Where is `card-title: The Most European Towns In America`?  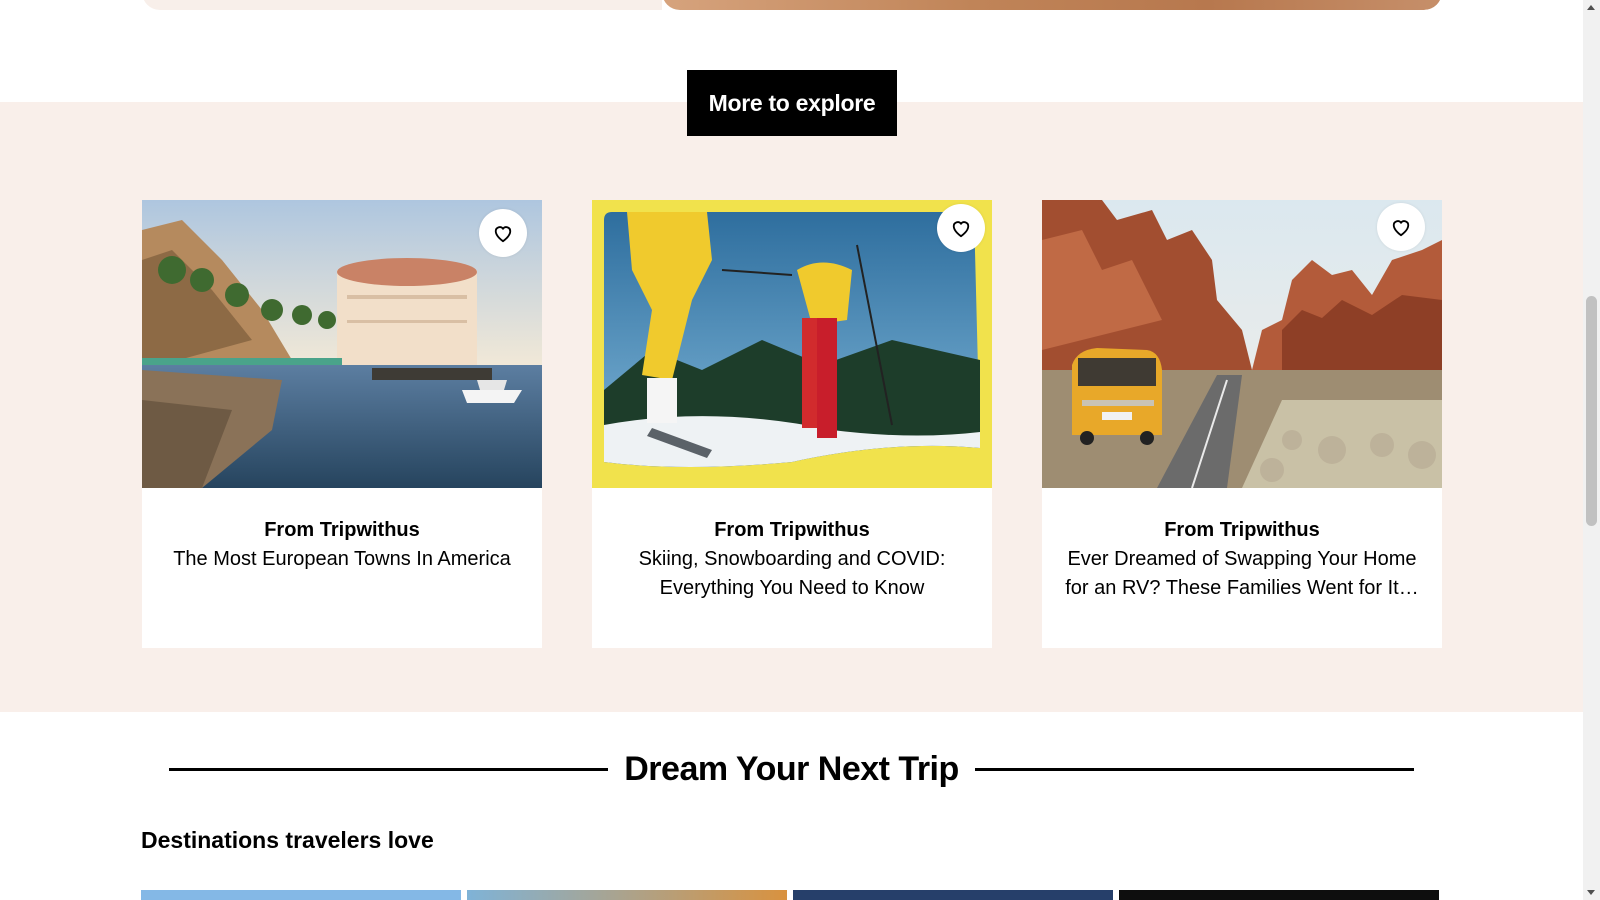 card-title: The Most European Towns In America is located at coordinates (342, 559).